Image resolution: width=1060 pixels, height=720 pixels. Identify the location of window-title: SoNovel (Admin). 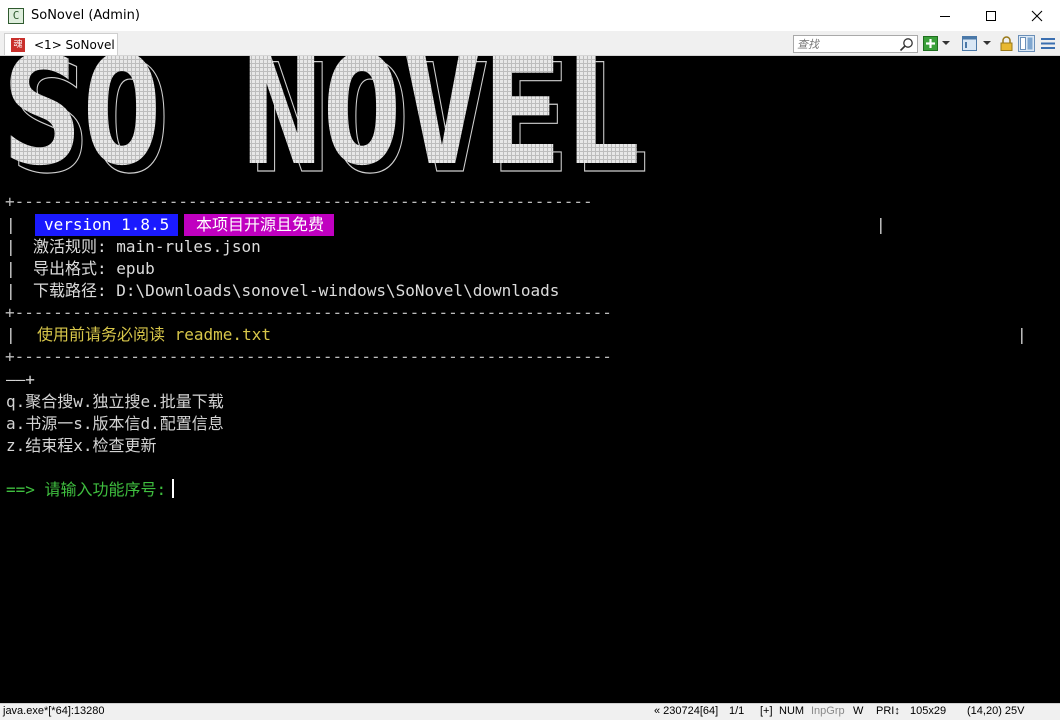
(85, 15).